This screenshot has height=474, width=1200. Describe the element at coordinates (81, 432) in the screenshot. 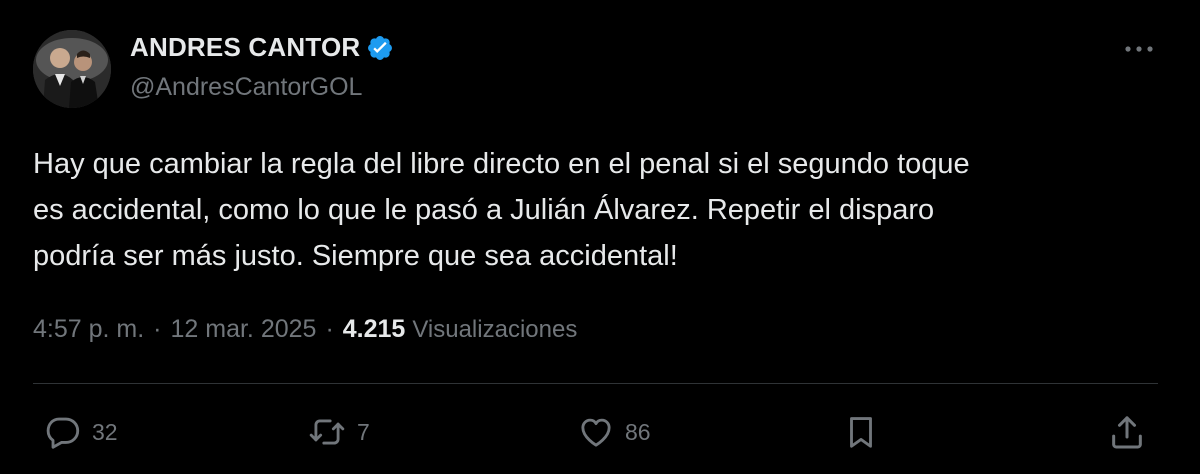

I see `reply-button: 32` at that location.